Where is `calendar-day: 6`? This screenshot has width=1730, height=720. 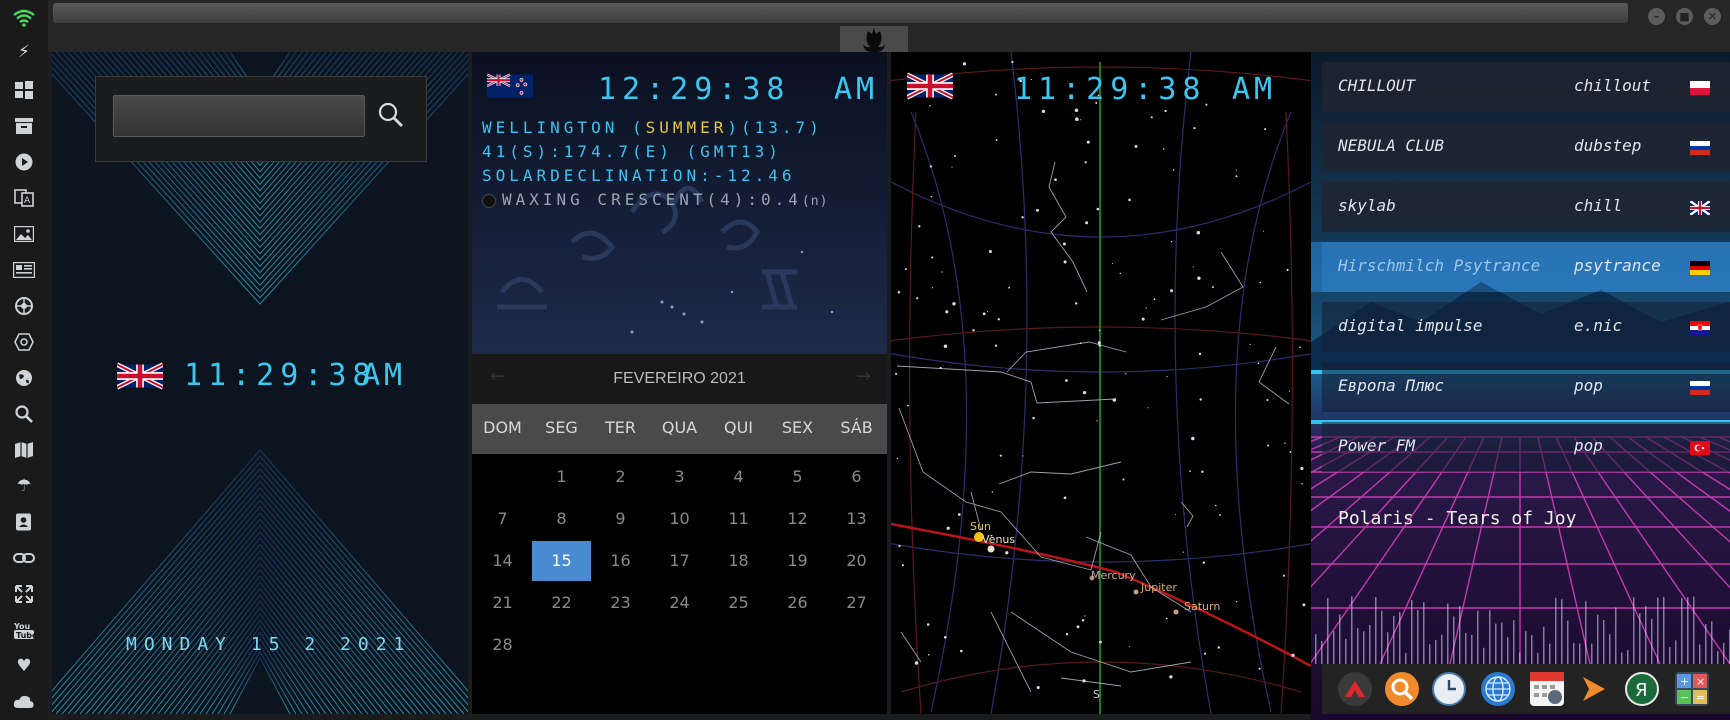 calendar-day: 6 is located at coordinates (856, 477).